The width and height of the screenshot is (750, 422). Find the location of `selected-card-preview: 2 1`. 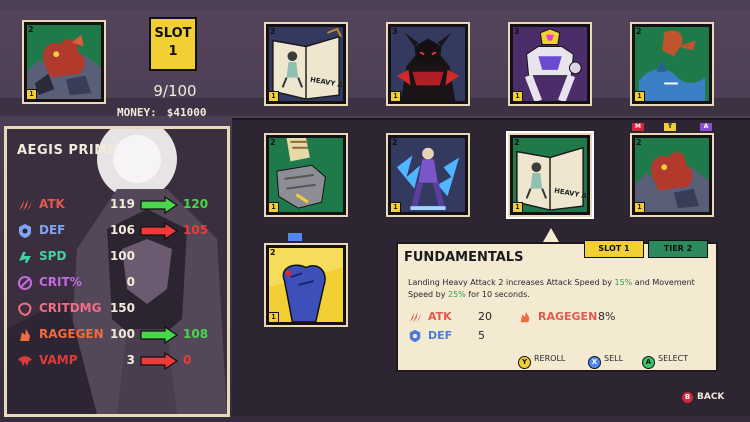

selected-card-preview: 2 1 is located at coordinates (64, 62).